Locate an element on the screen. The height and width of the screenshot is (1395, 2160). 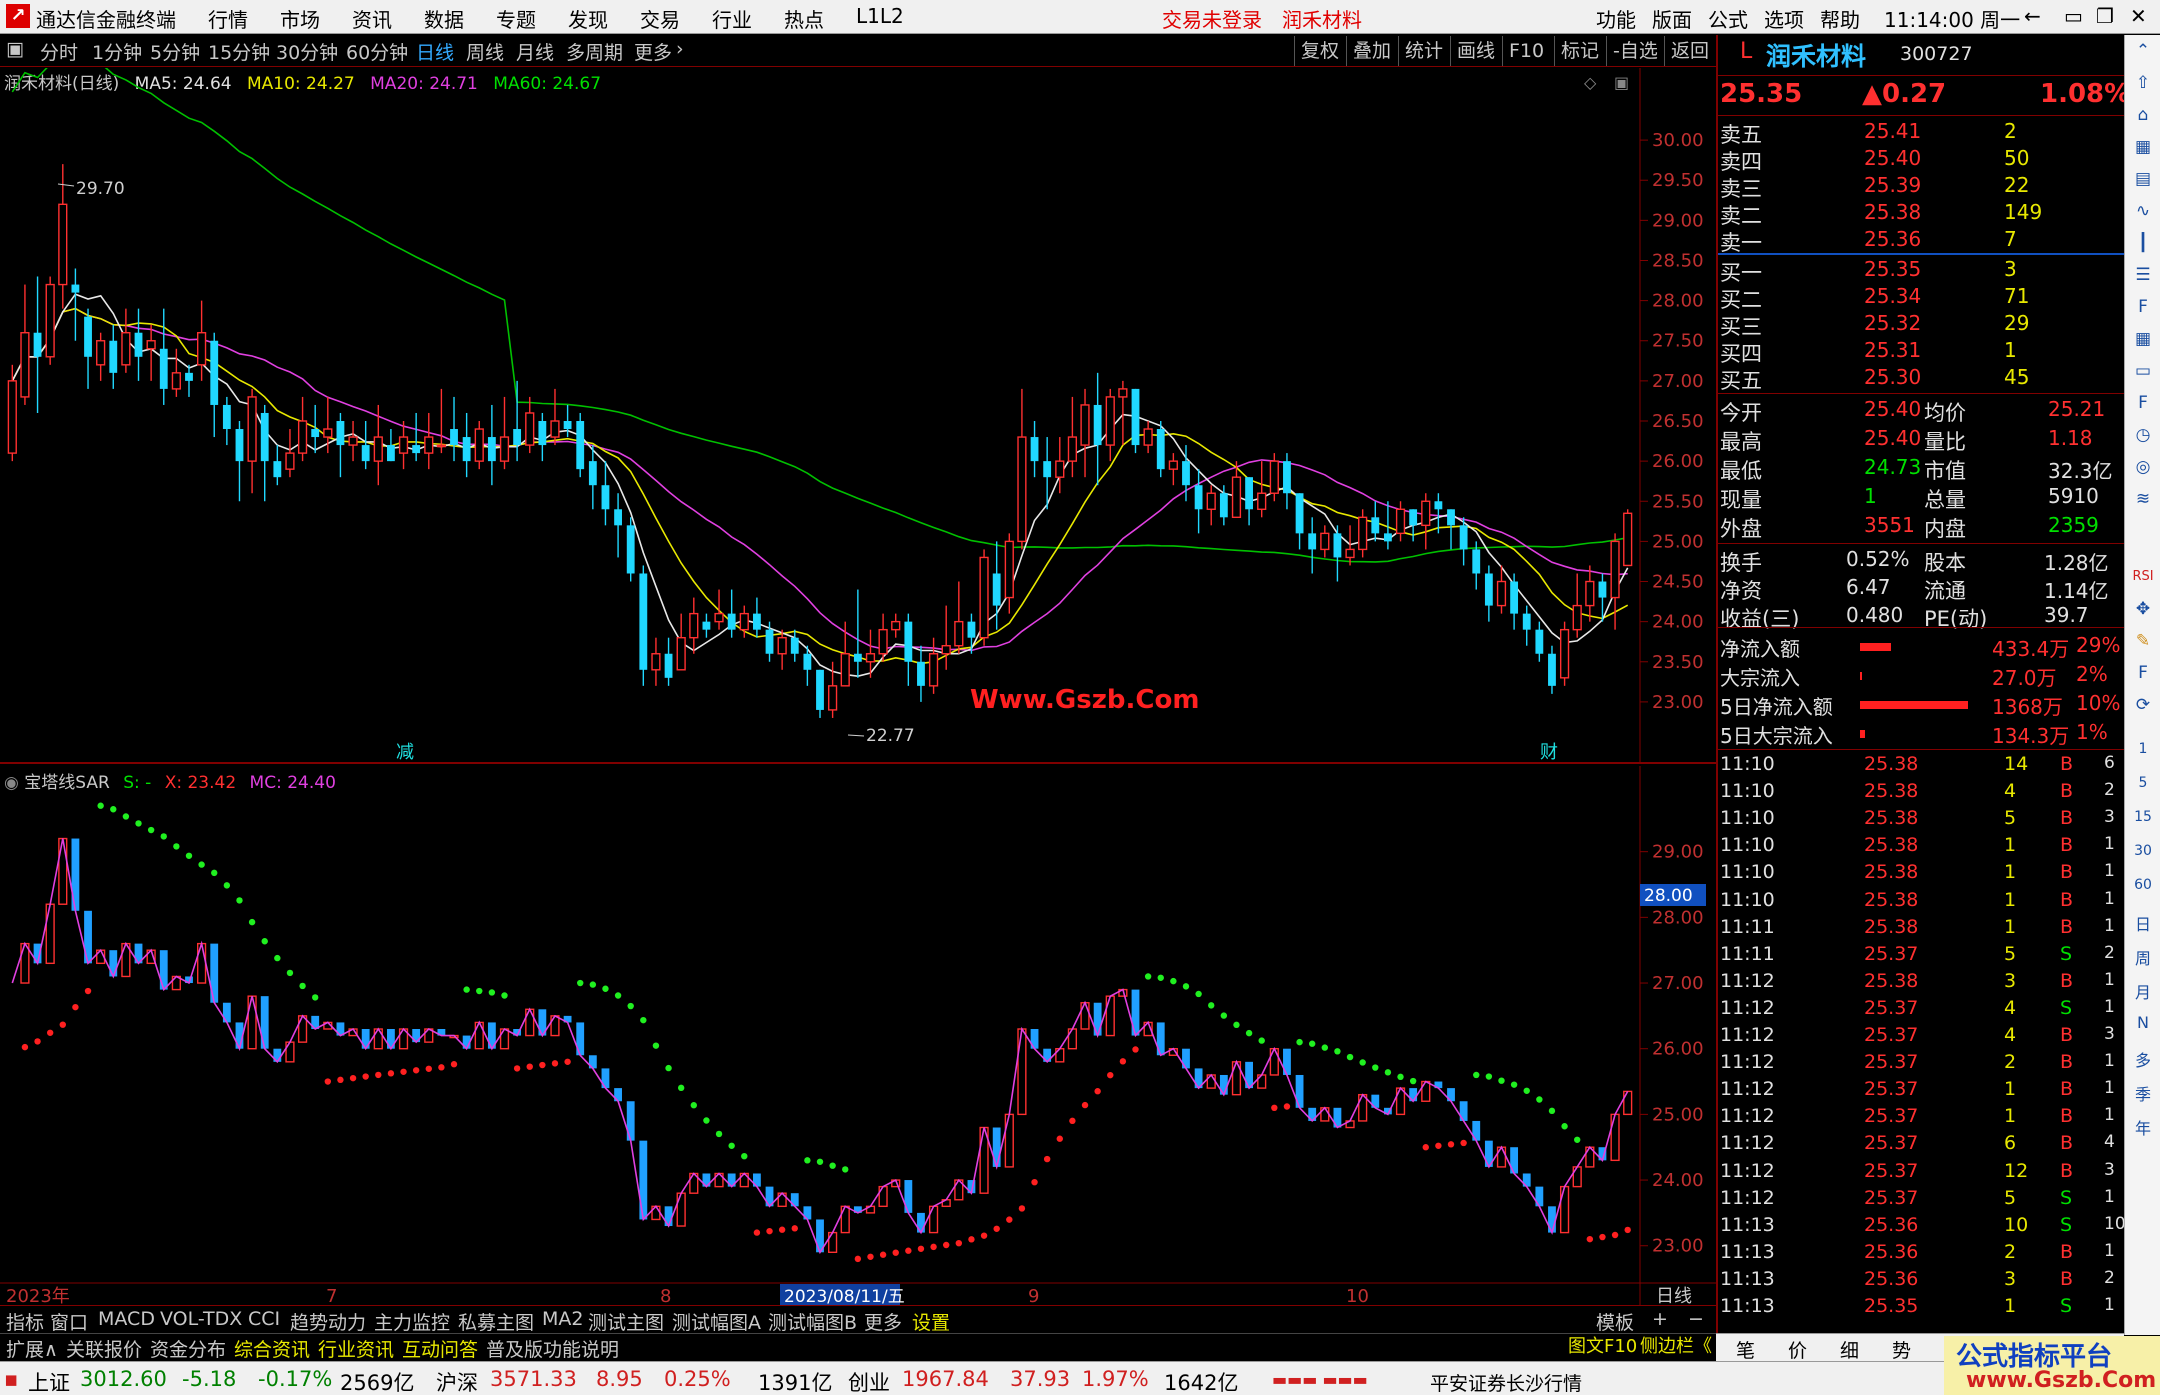
f10-button: 图文F10 is located at coordinates (1602, 1345).